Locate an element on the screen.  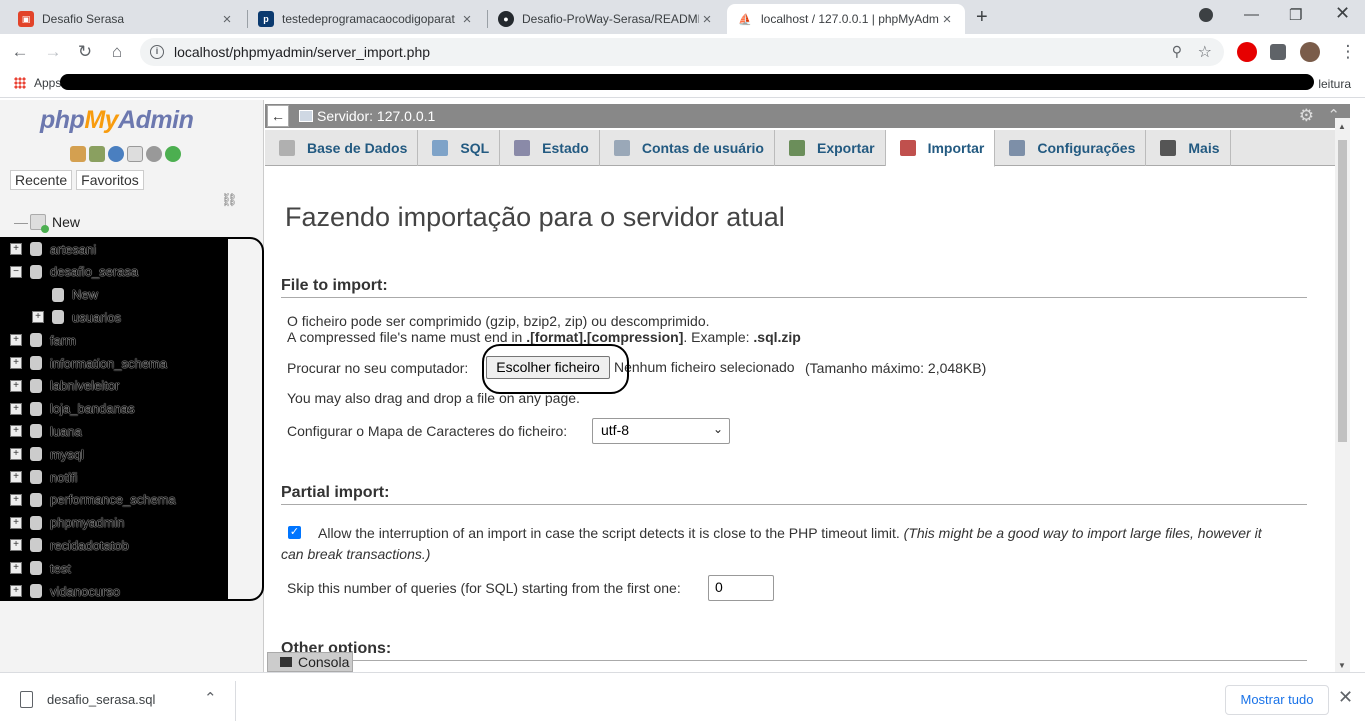
database-item: + luana is located at coordinates (46, 431).